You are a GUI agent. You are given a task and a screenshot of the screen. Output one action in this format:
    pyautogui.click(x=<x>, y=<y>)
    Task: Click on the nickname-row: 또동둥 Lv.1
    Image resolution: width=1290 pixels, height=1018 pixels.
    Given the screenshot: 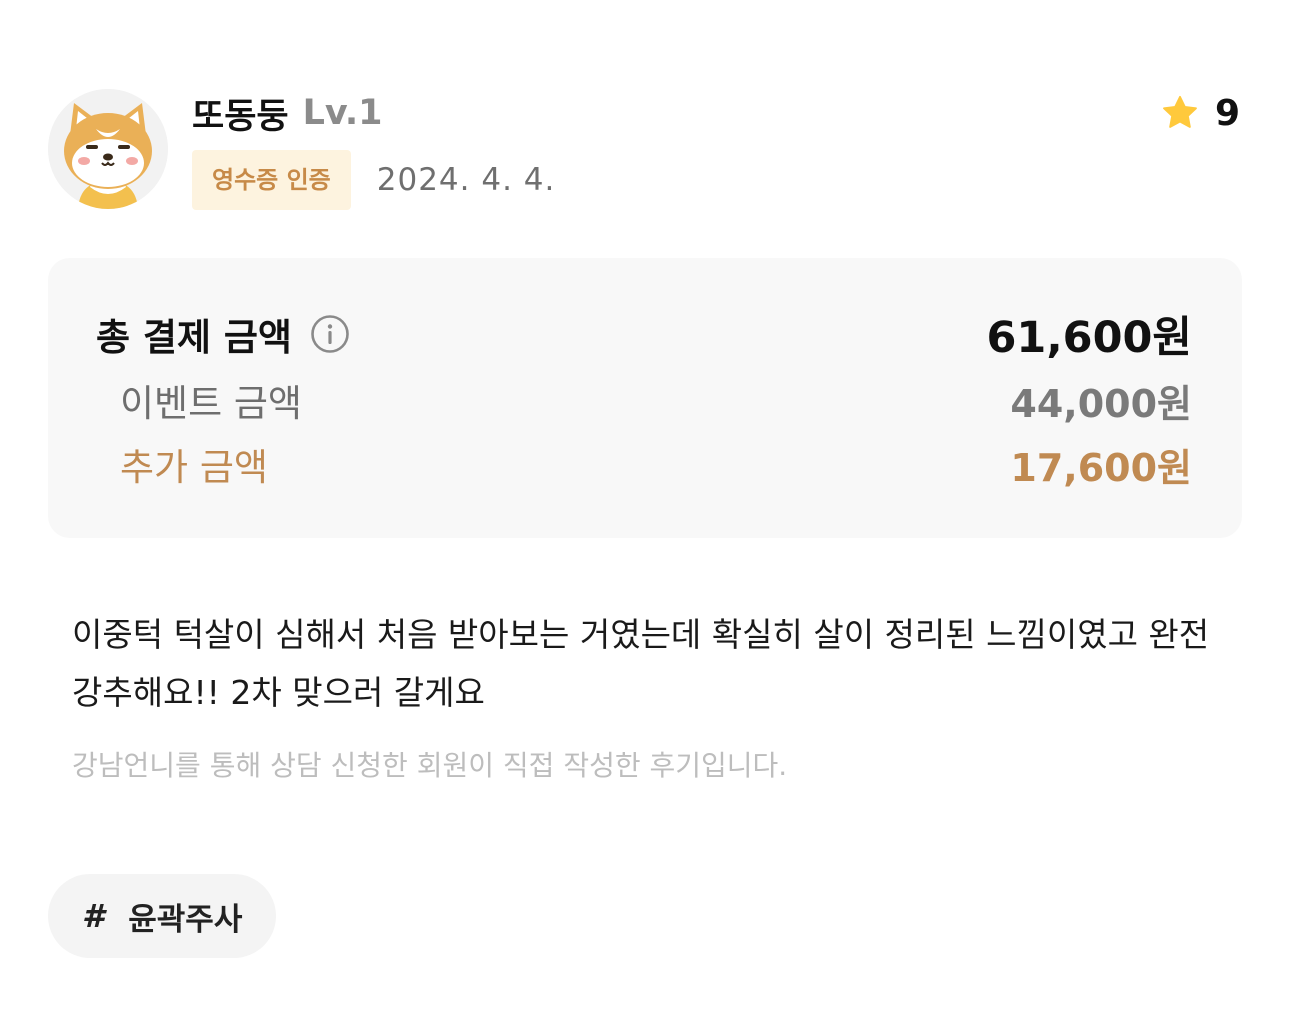 What is the action you would take?
    pyautogui.click(x=287, y=113)
    